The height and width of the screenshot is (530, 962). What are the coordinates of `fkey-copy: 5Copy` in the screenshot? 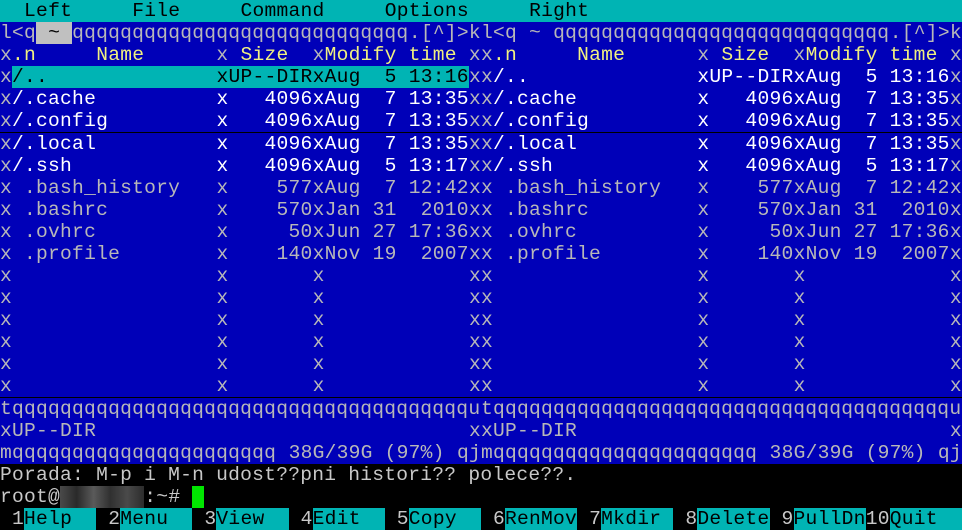 It's located at (432, 518).